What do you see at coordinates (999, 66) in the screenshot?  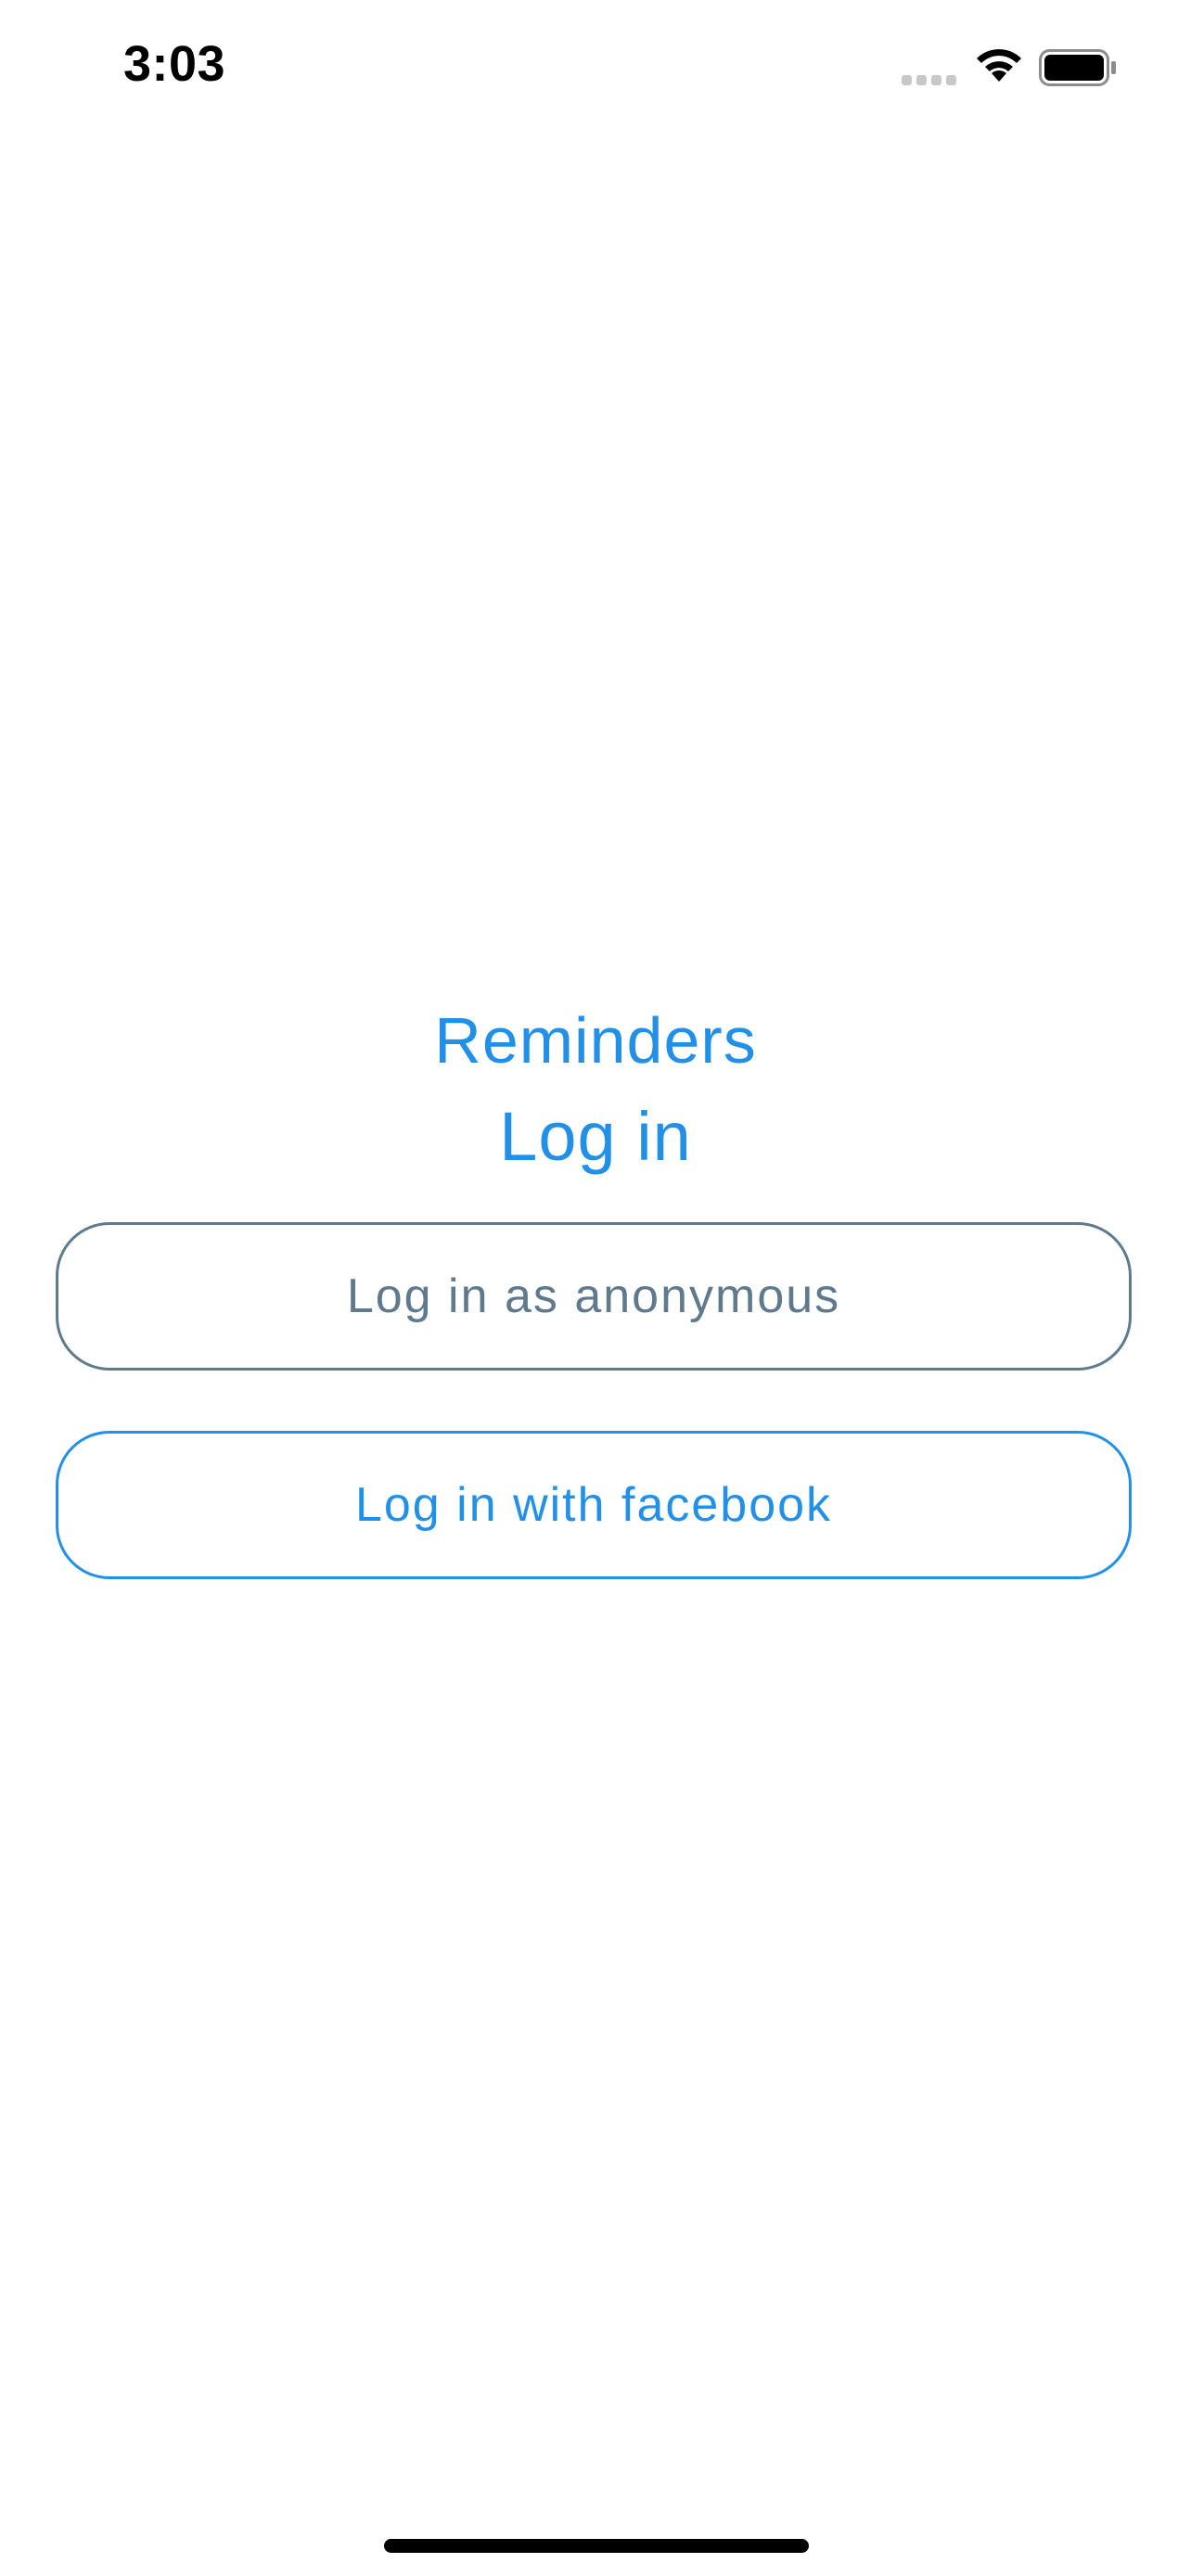 I see `wifi-icon` at bounding box center [999, 66].